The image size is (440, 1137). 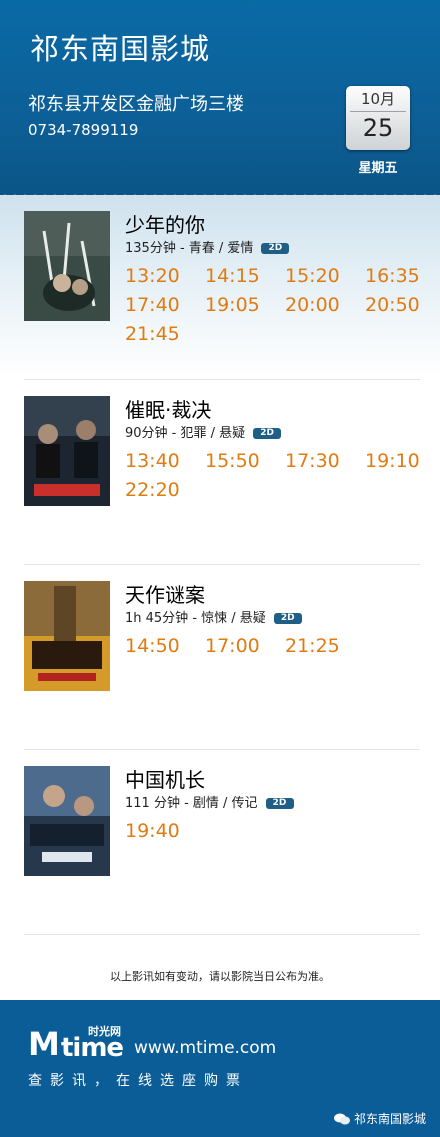 I want to click on schedule-notice: 以上影讯如有变动，请以影院当日公布为准。, so click(x=220, y=976).